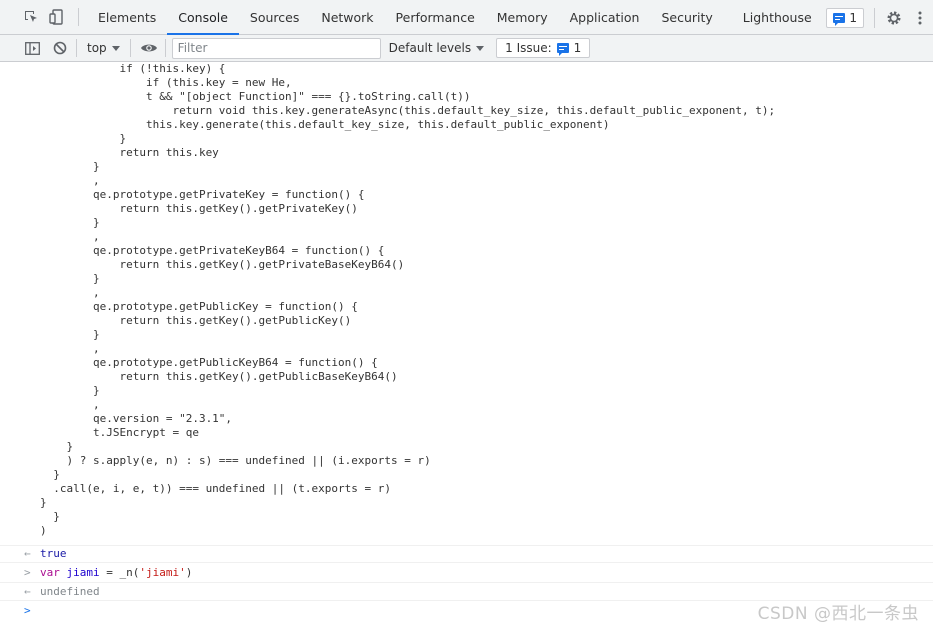  Describe the element at coordinates (347, 17) in the screenshot. I see `tab-network: Network` at that location.